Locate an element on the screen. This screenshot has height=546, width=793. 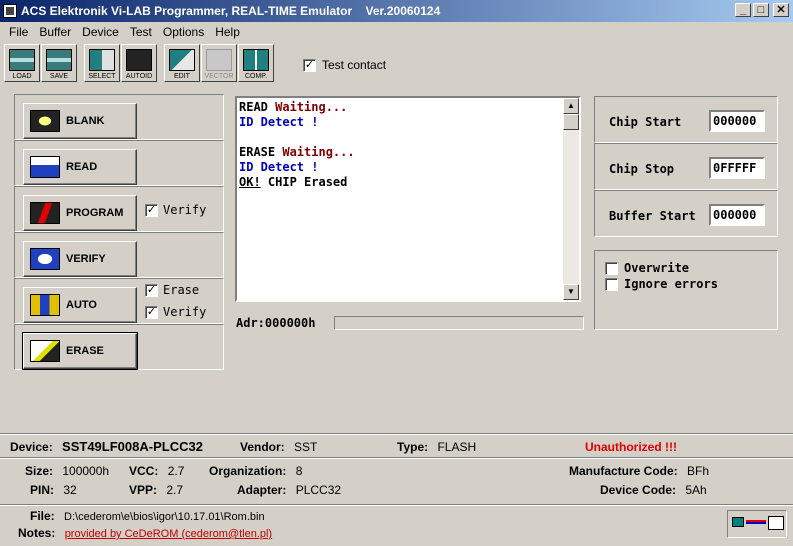
chip-stop-label: Chip Stop is located at coordinates (642, 169).